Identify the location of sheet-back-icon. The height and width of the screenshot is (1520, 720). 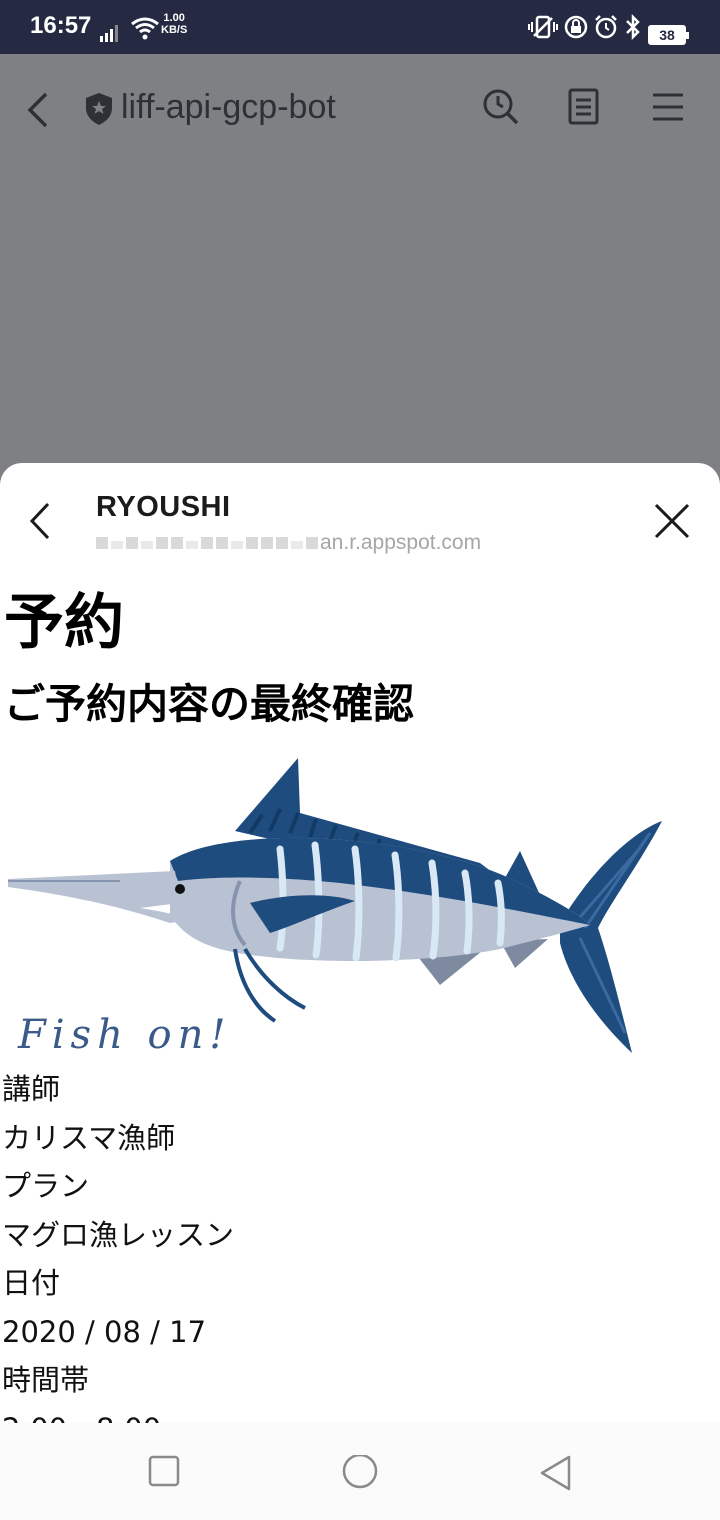
(41, 521).